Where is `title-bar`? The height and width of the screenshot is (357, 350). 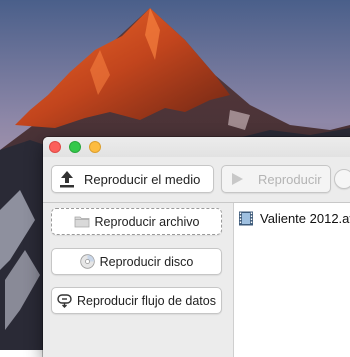 title-bar is located at coordinates (196, 147).